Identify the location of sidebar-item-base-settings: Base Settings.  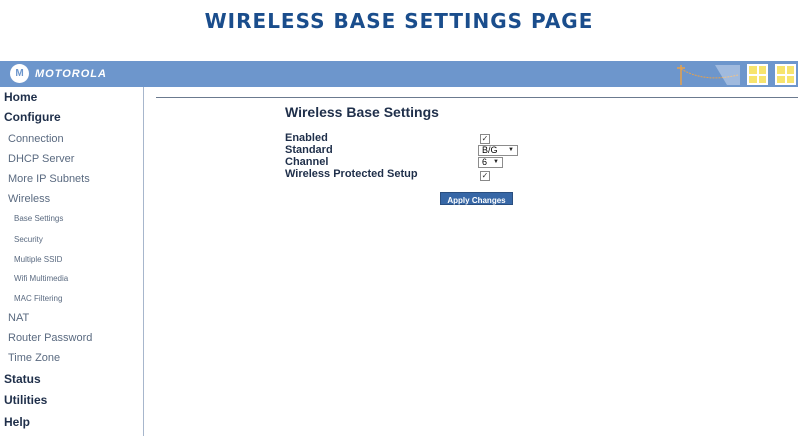
(38, 218).